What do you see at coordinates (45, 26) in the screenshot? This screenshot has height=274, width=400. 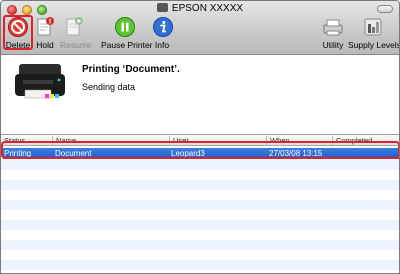 I see `hold-icon` at bounding box center [45, 26].